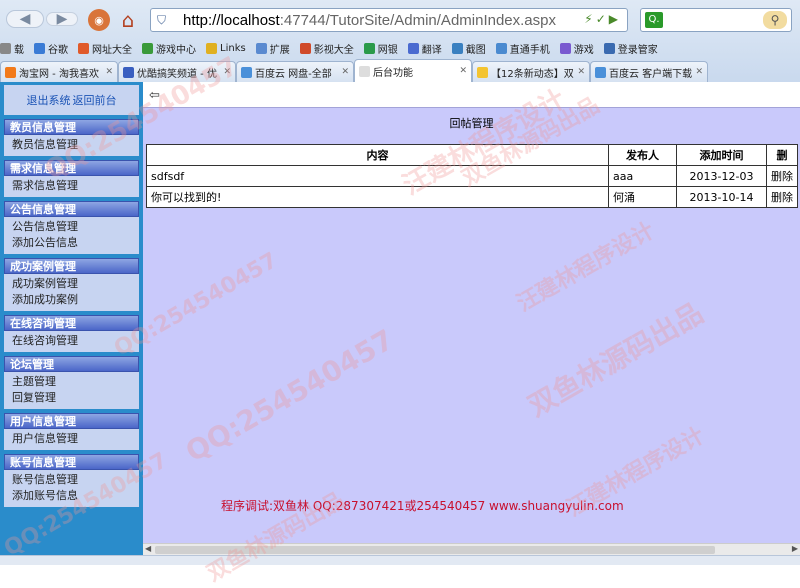  Describe the element at coordinates (71, 462) in the screenshot. I see `sidebar-group-title: 账号信息管理` at that location.